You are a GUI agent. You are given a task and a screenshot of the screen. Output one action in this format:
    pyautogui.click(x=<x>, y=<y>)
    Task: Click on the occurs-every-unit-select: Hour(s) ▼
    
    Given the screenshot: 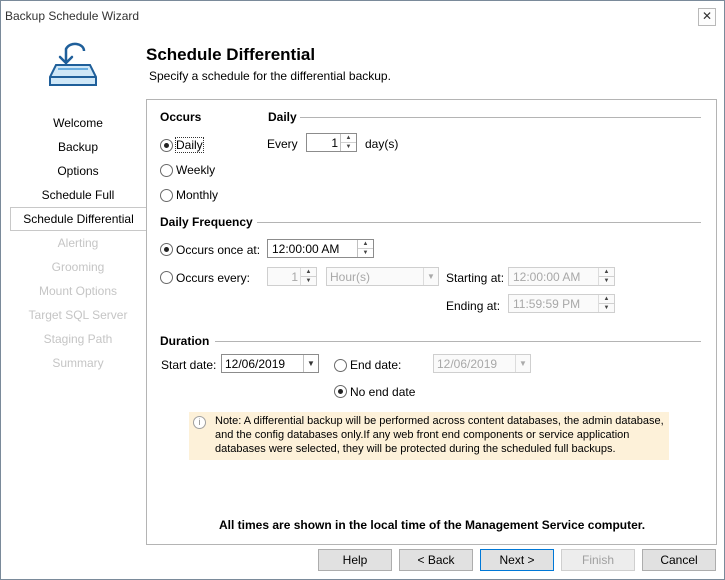 What is the action you would take?
    pyautogui.click(x=382, y=276)
    